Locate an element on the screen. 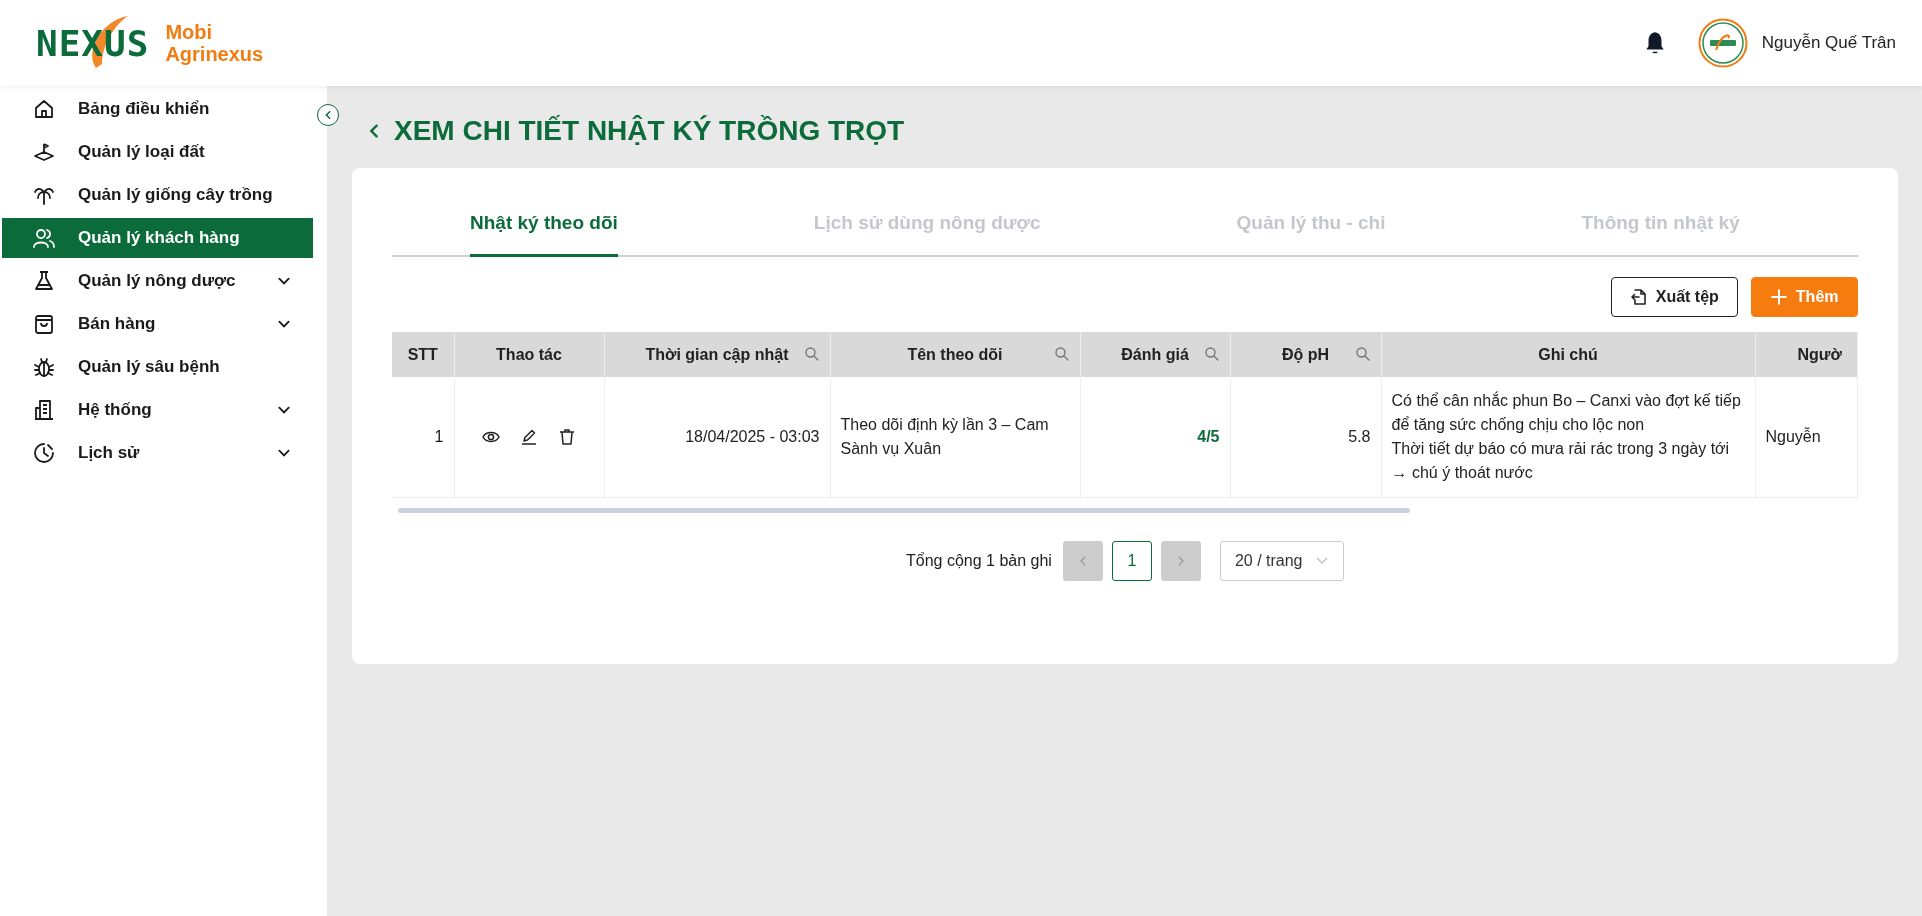 The image size is (1922, 916). page-title: XEM CHI TIẾT NHẬT KÝ TRỒNG TRỌT is located at coordinates (649, 131).